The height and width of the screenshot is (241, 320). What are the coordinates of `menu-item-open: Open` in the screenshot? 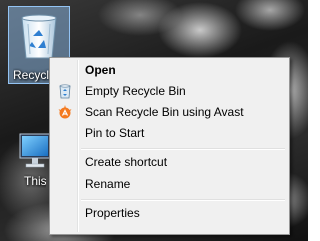 It's located at (169, 70).